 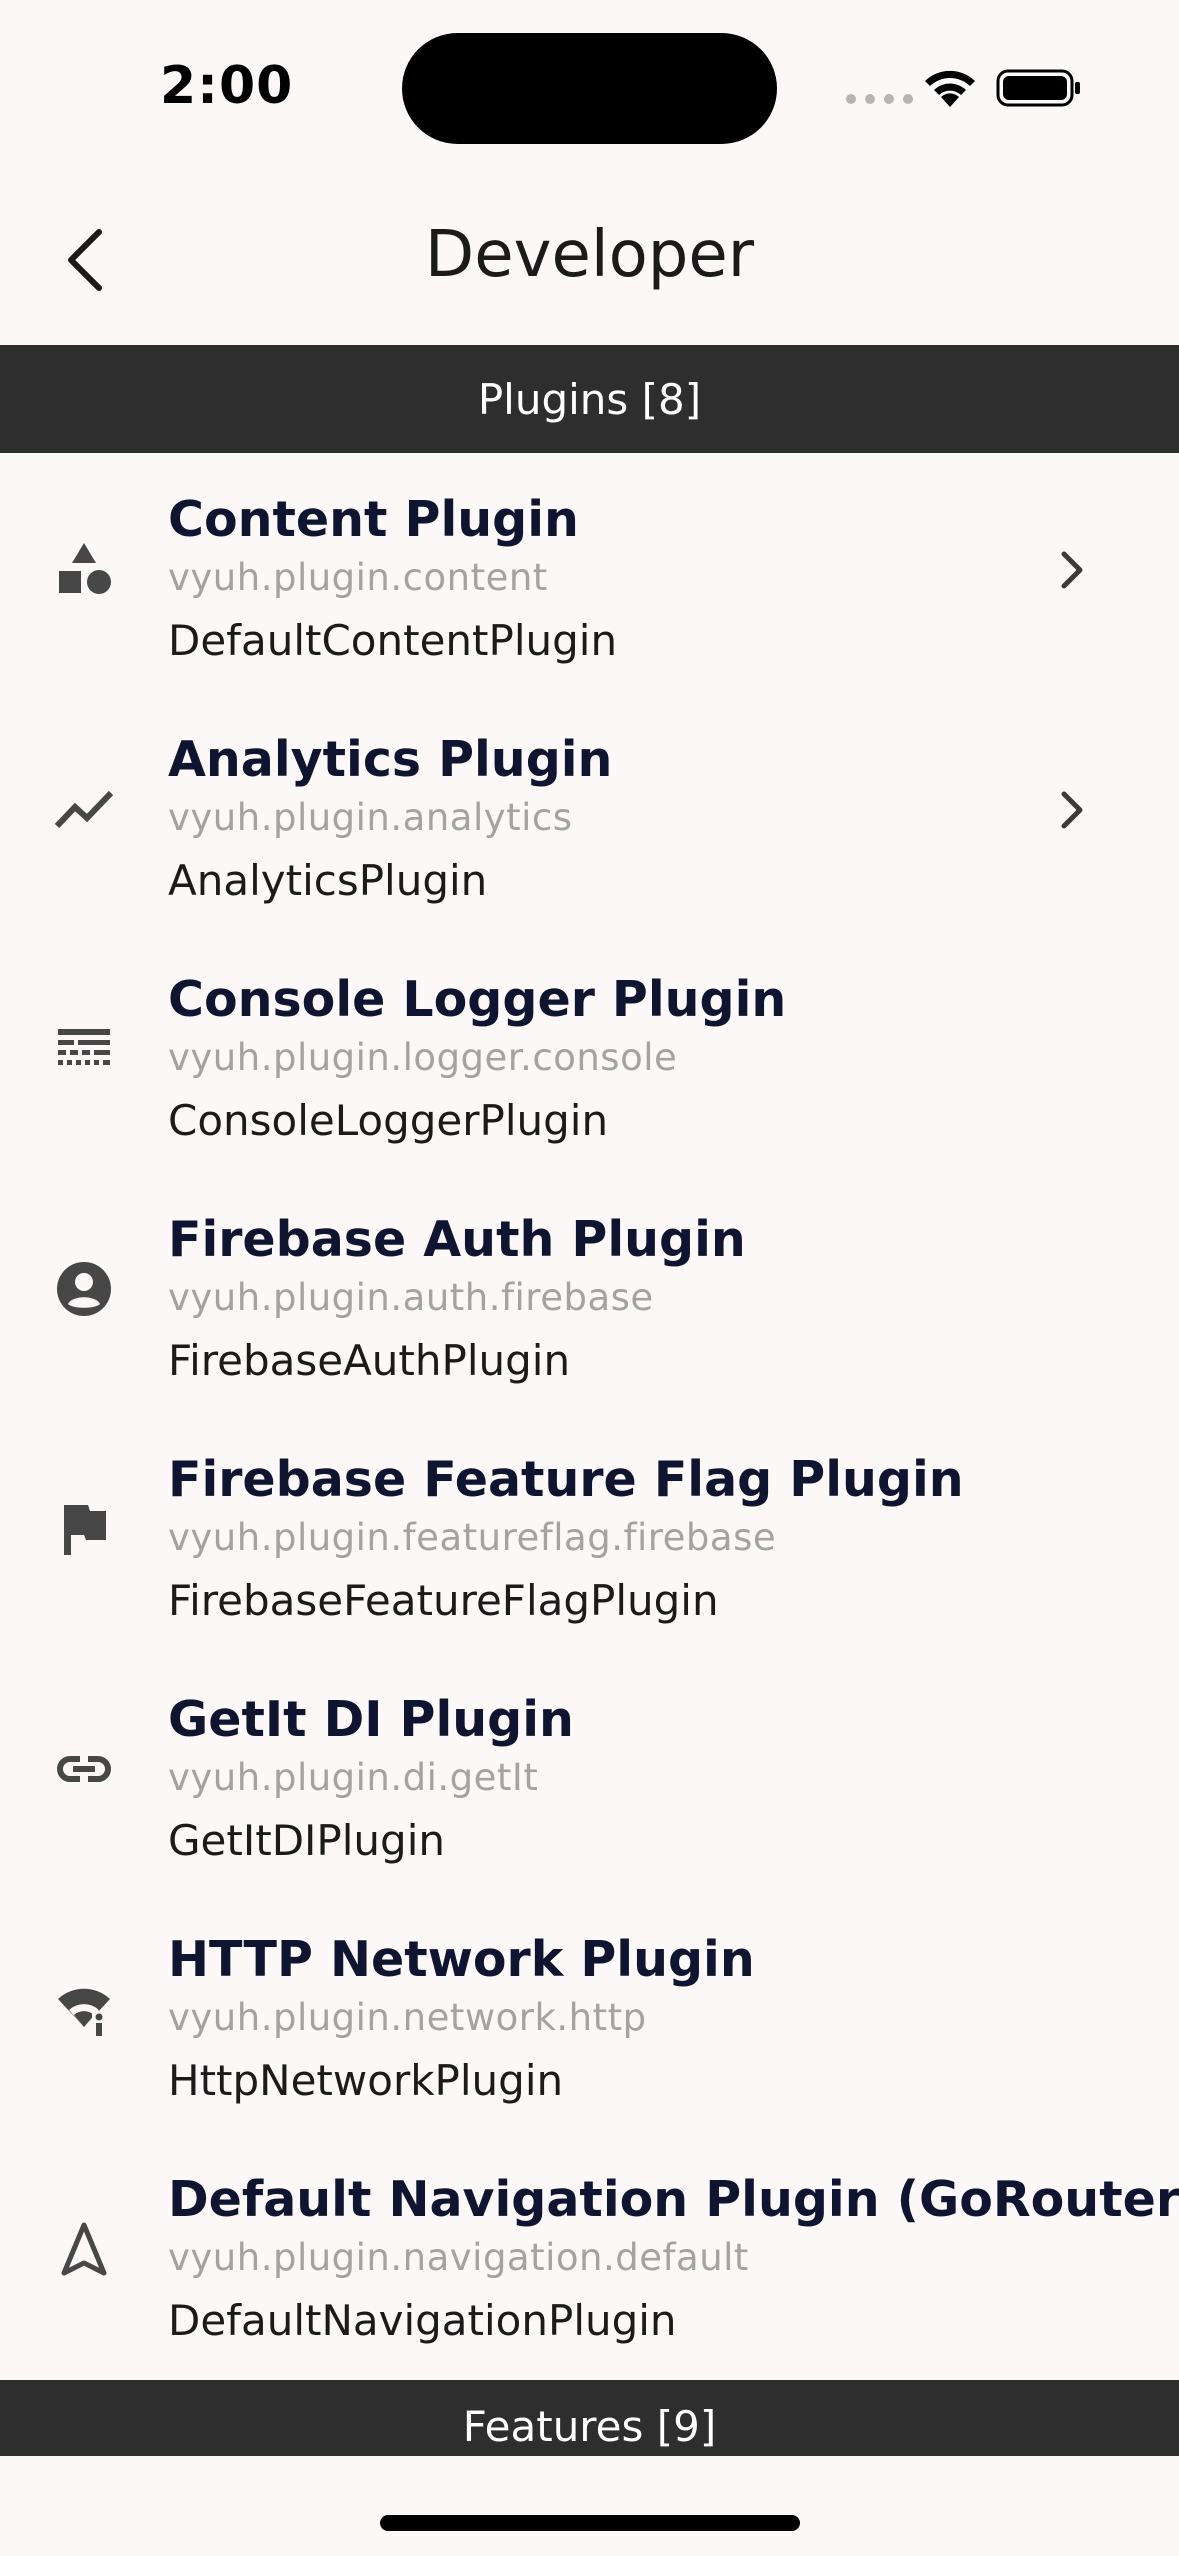 What do you see at coordinates (458, 2257) in the screenshot?
I see `plugin-id: vyuh.plugin.navigation.default` at bounding box center [458, 2257].